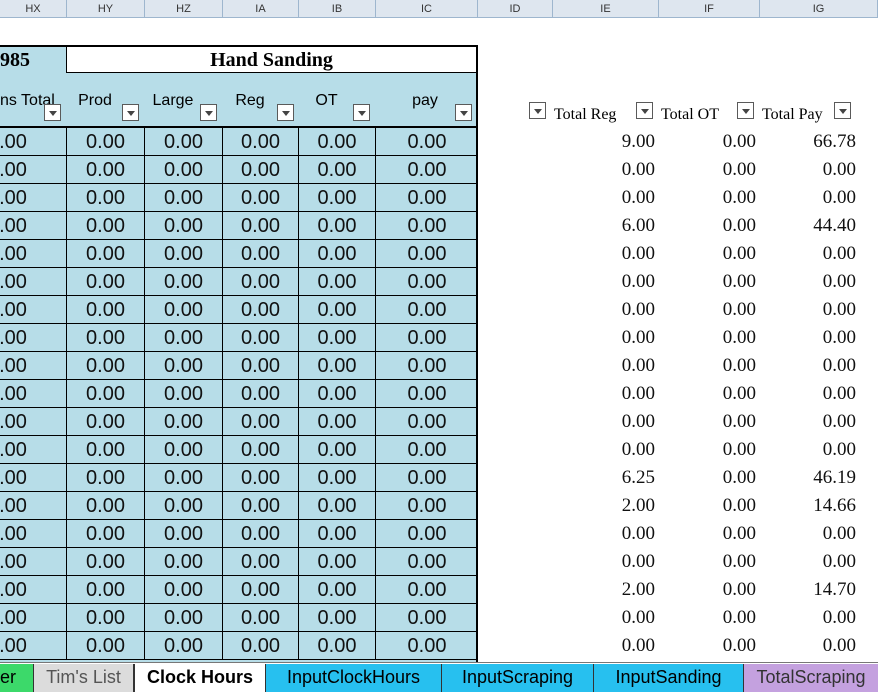  What do you see at coordinates (819, 9) in the screenshot?
I see `column-header-ig: IG` at bounding box center [819, 9].